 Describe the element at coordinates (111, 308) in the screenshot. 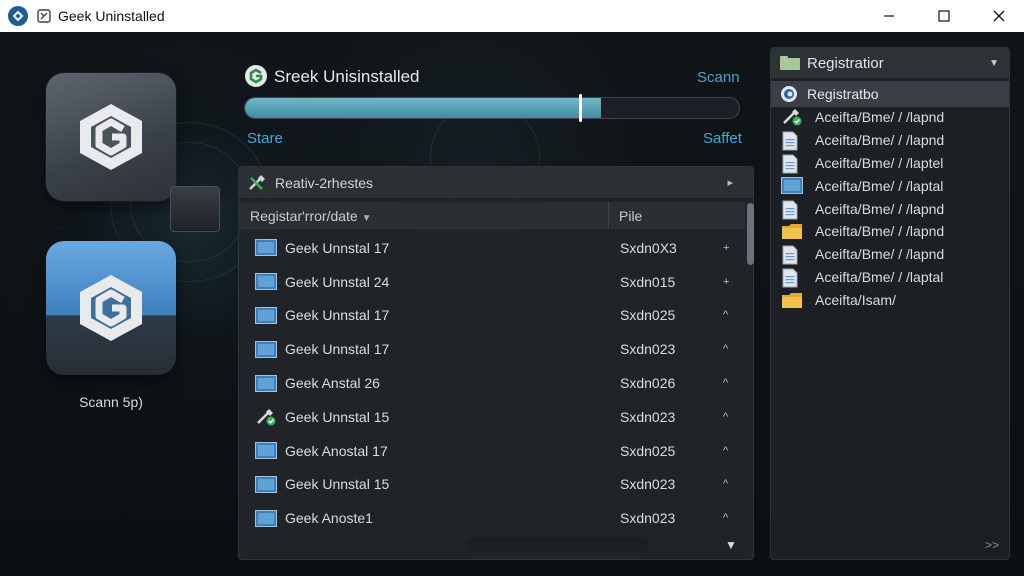

I see `app-tile-blue` at that location.